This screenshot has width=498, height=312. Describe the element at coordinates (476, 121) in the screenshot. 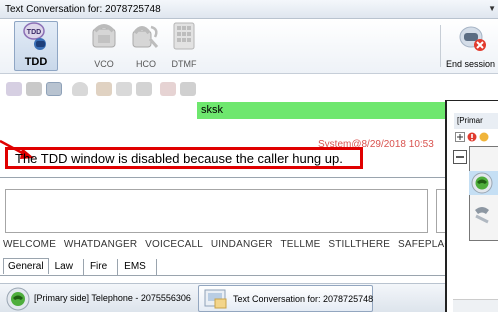

I see `secondary-window-header: [Primar` at that location.